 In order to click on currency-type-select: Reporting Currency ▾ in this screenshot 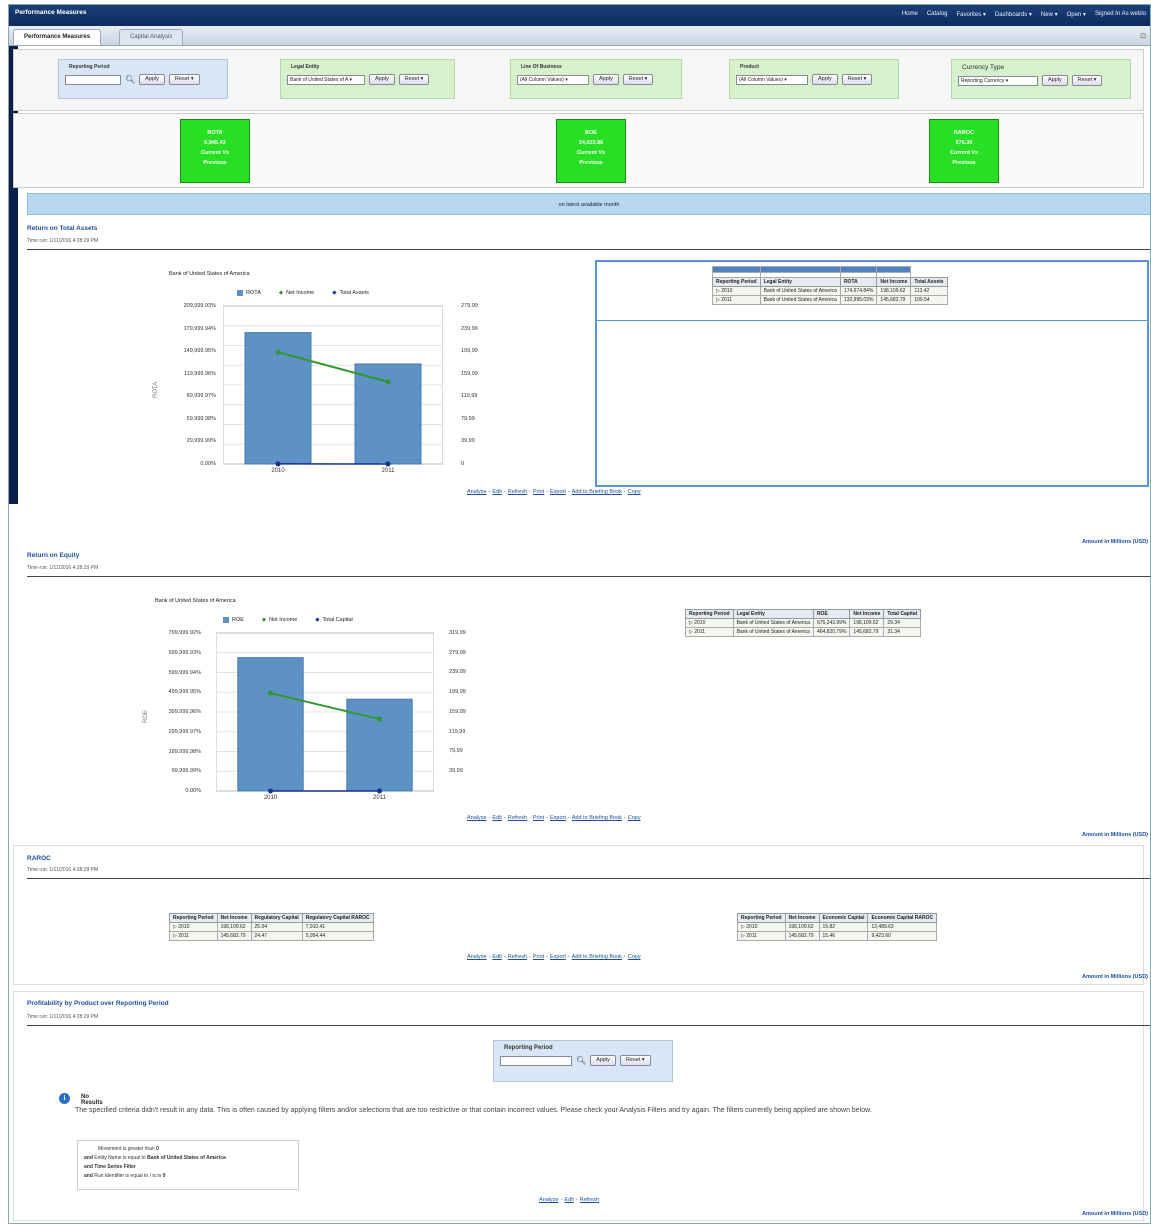, I will do `click(998, 80)`.